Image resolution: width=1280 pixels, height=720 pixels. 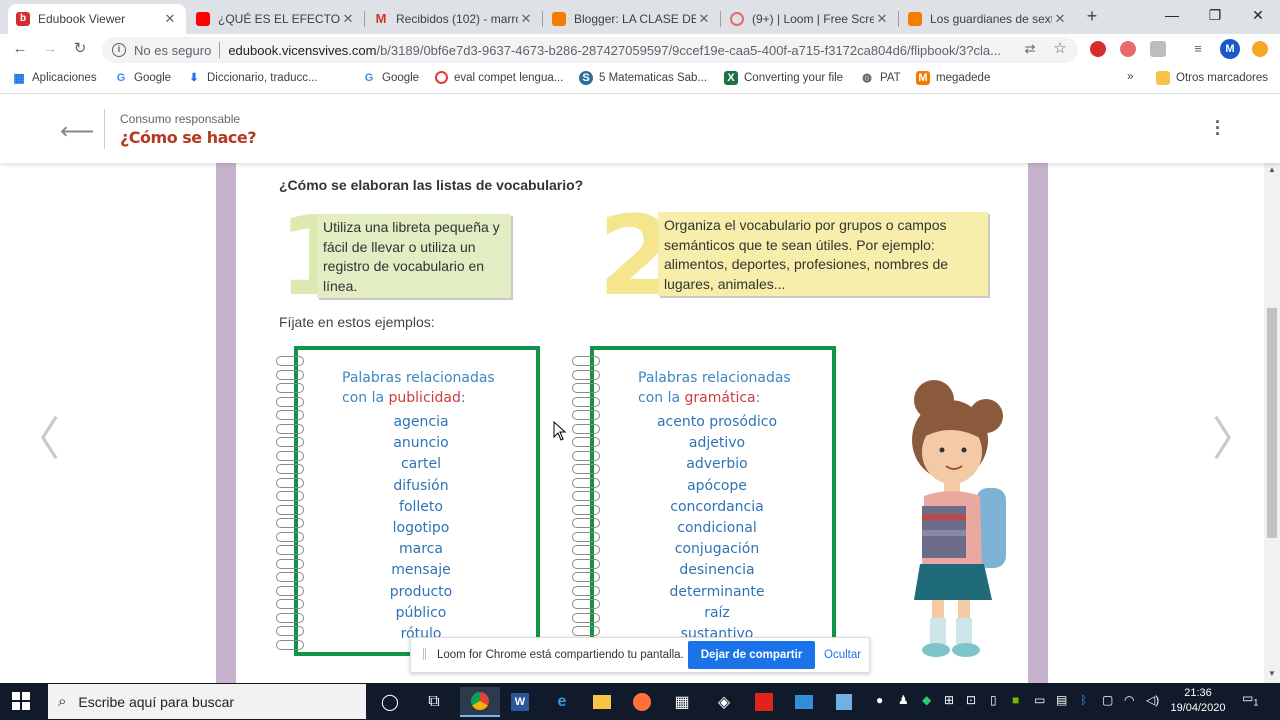 What do you see at coordinates (1083, 700) in the screenshot?
I see `bluetooth-icon: ᛒ` at bounding box center [1083, 700].